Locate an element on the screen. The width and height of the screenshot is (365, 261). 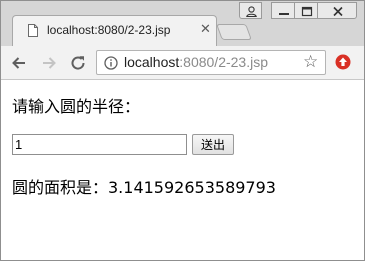
browser-tab: localhost:8080/2-23.jsp ✕ is located at coordinates (114, 30).